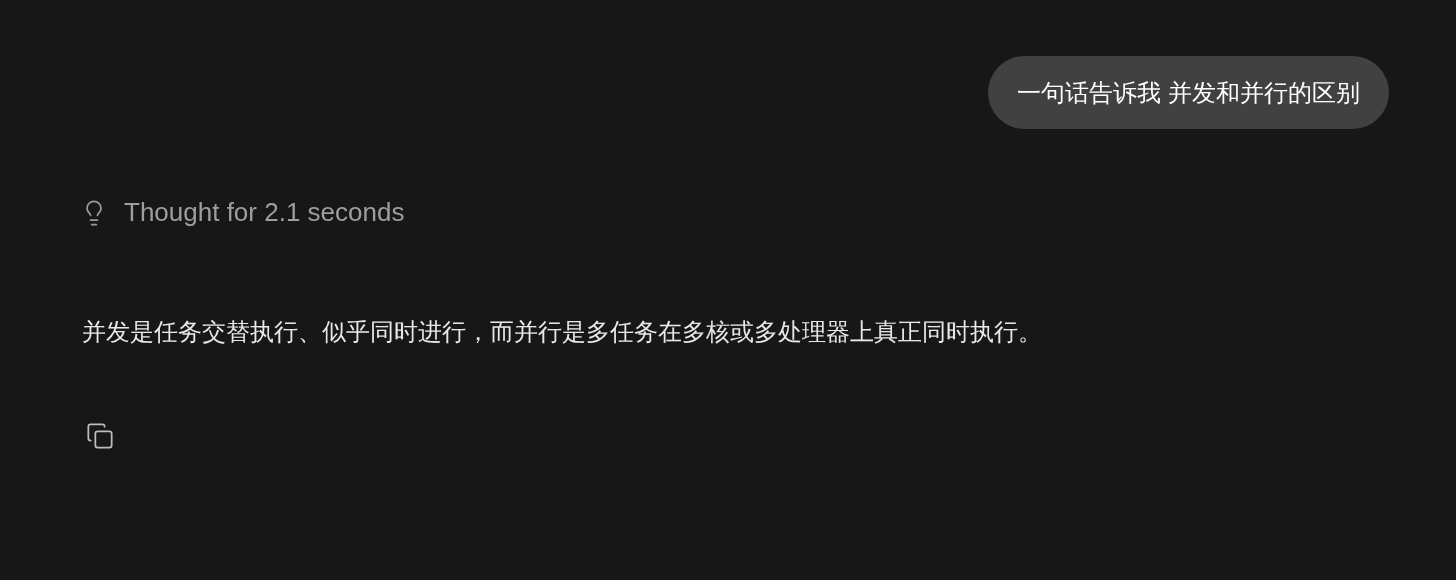 The image size is (1456, 580). I want to click on copy-icon, so click(100, 436).